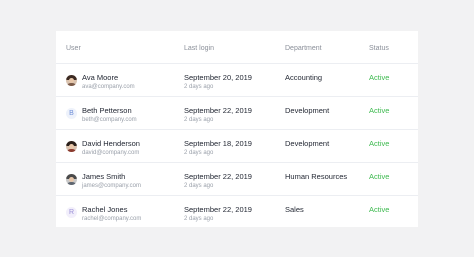 This screenshot has width=474, height=257. Describe the element at coordinates (303, 48) in the screenshot. I see `header-department: Department` at that location.